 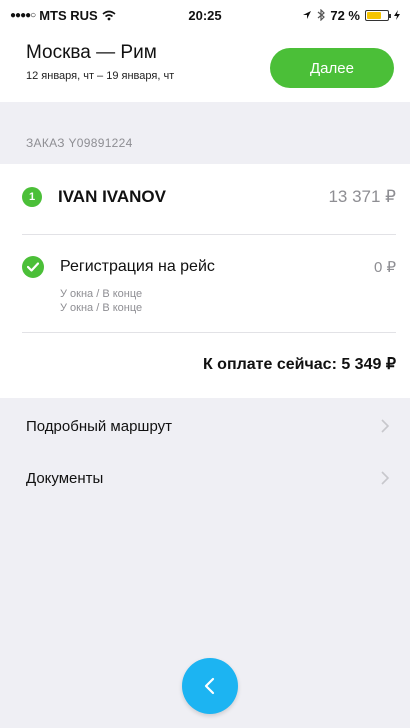 I want to click on route-dates: 12 января, чт – 19 января, чт, so click(x=100, y=76).